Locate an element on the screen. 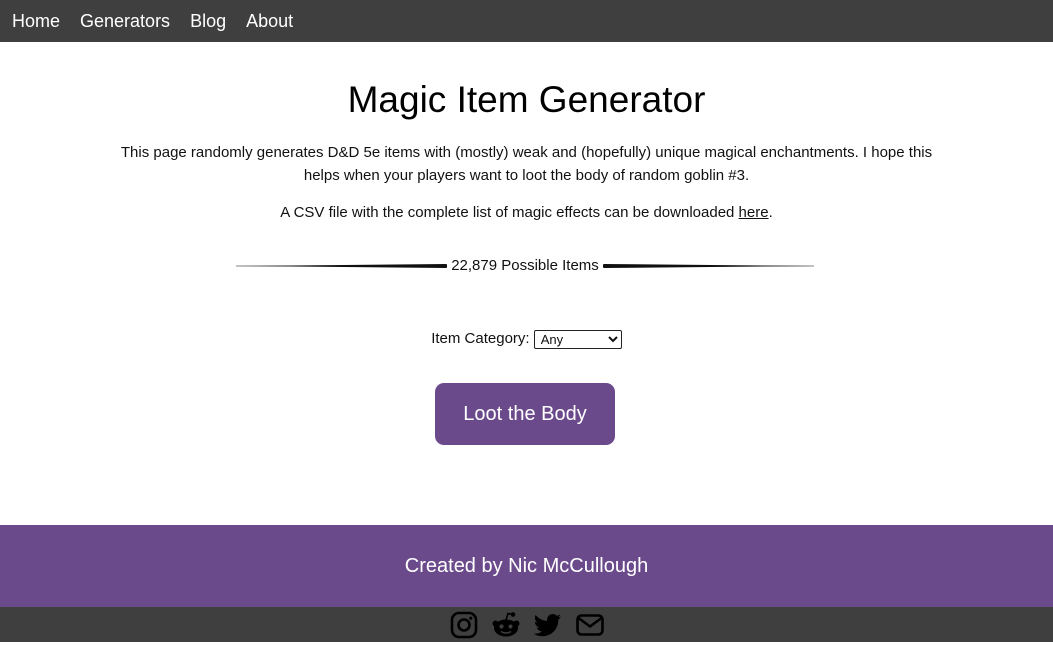  footer: Created by Nic McCullough is located at coordinates (526, 566).